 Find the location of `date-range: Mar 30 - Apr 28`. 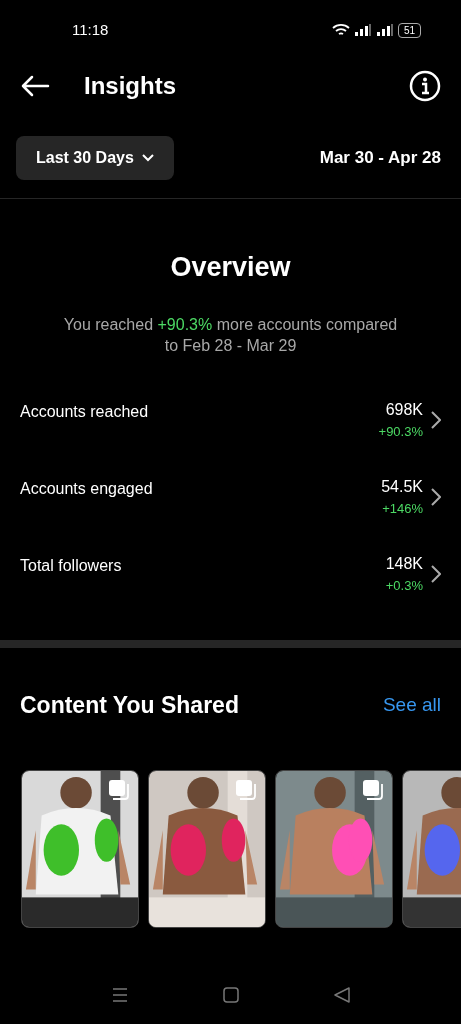

date-range: Mar 30 - Apr 28 is located at coordinates (380, 158).